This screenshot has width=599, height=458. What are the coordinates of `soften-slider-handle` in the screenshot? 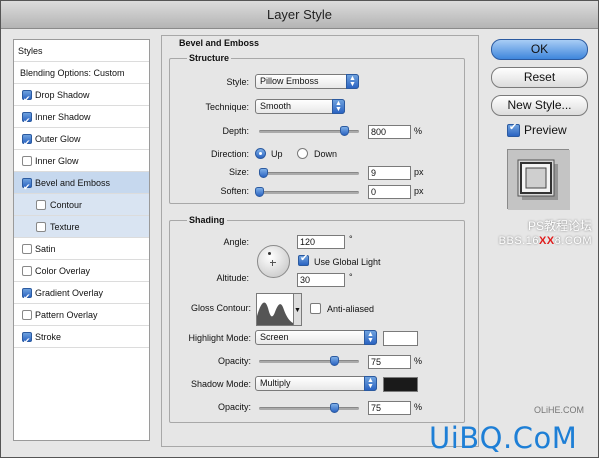 It's located at (259, 192).